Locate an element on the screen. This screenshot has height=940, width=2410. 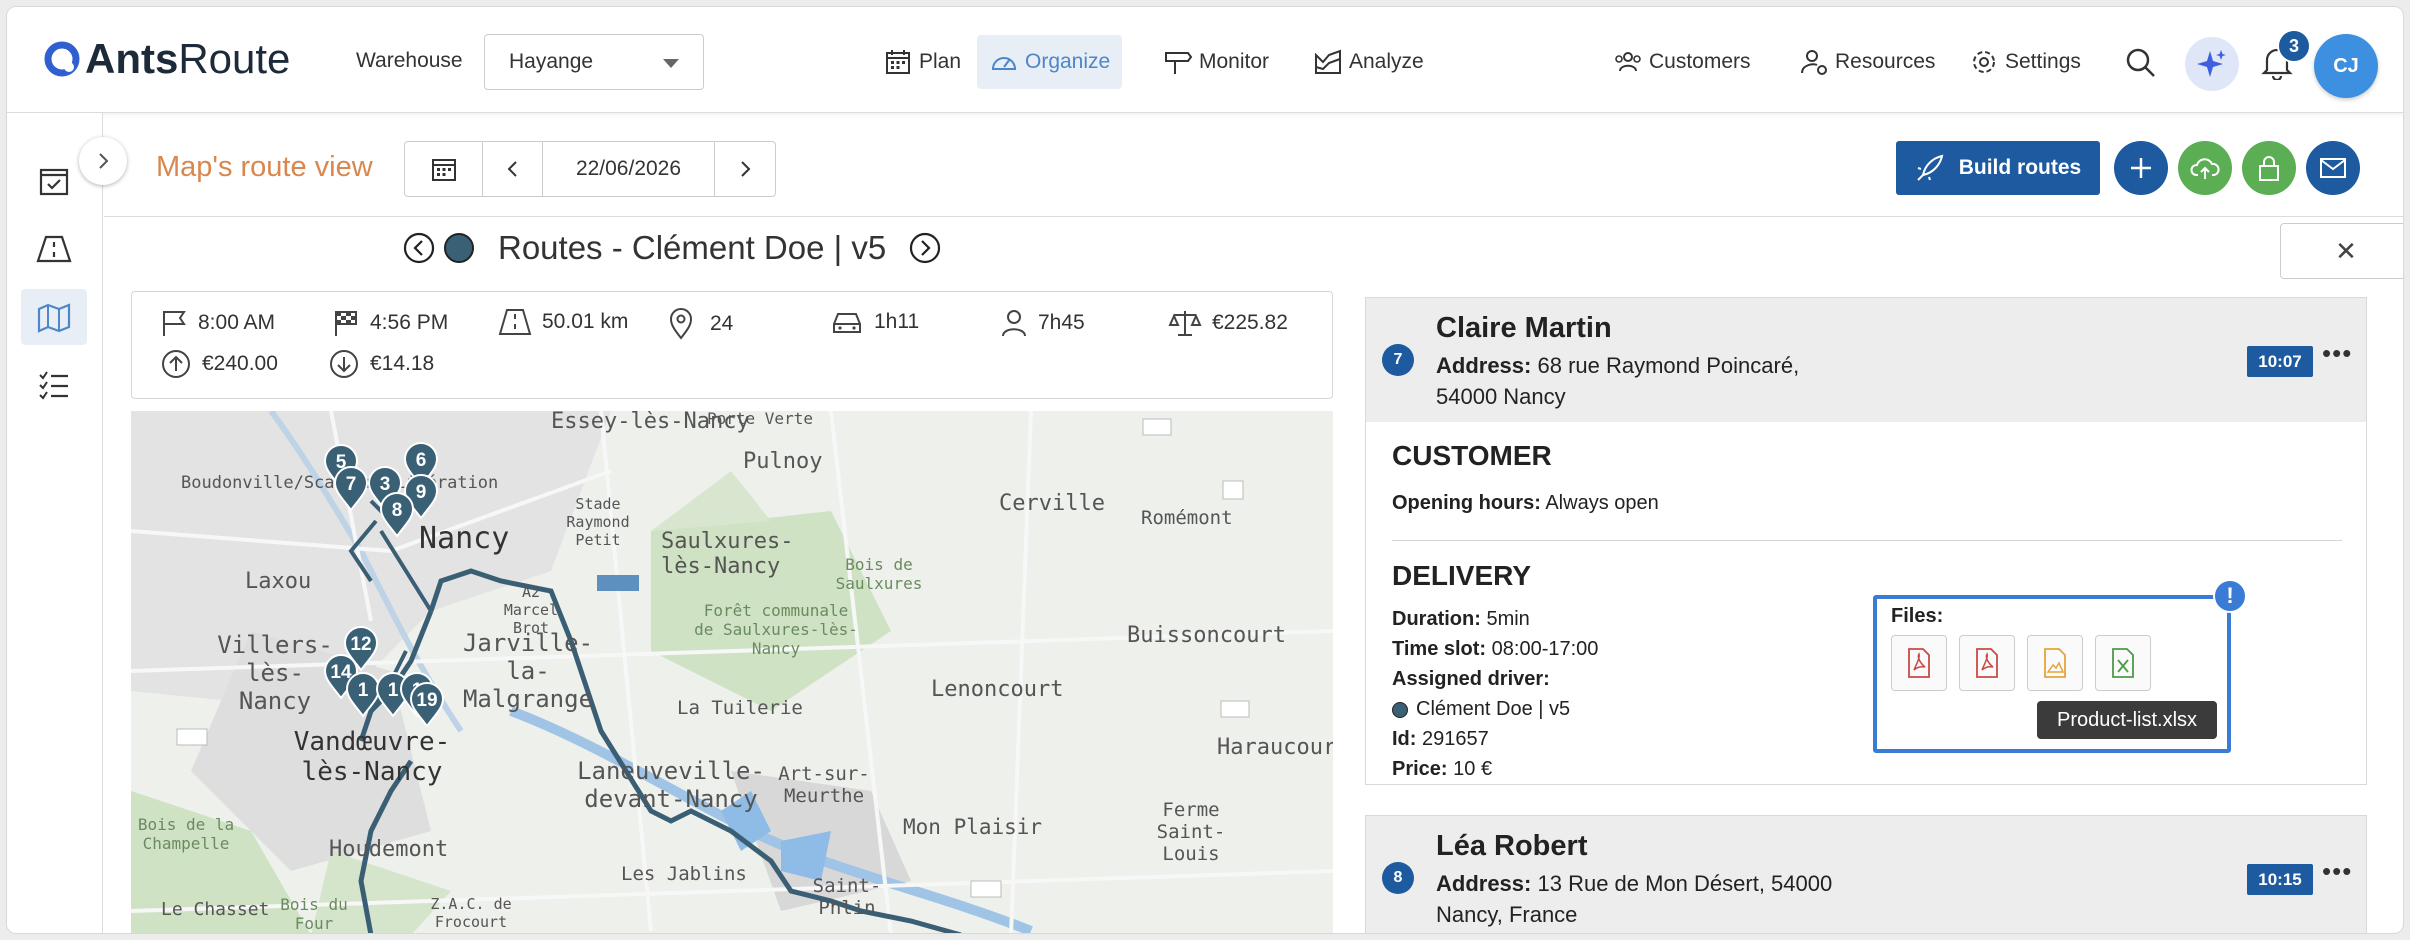
nav-monitor: Monitor is located at coordinates (1216, 62).